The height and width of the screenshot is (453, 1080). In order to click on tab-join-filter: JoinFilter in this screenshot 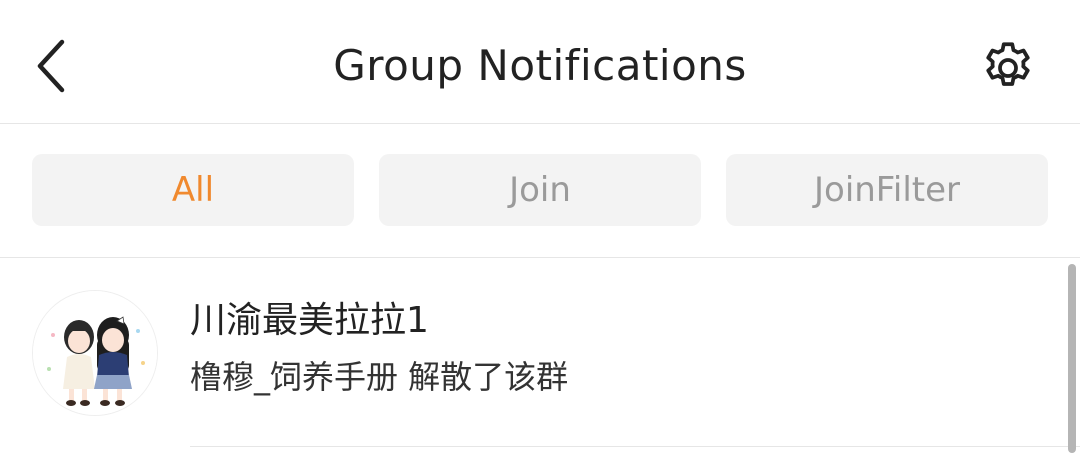, I will do `click(887, 190)`.